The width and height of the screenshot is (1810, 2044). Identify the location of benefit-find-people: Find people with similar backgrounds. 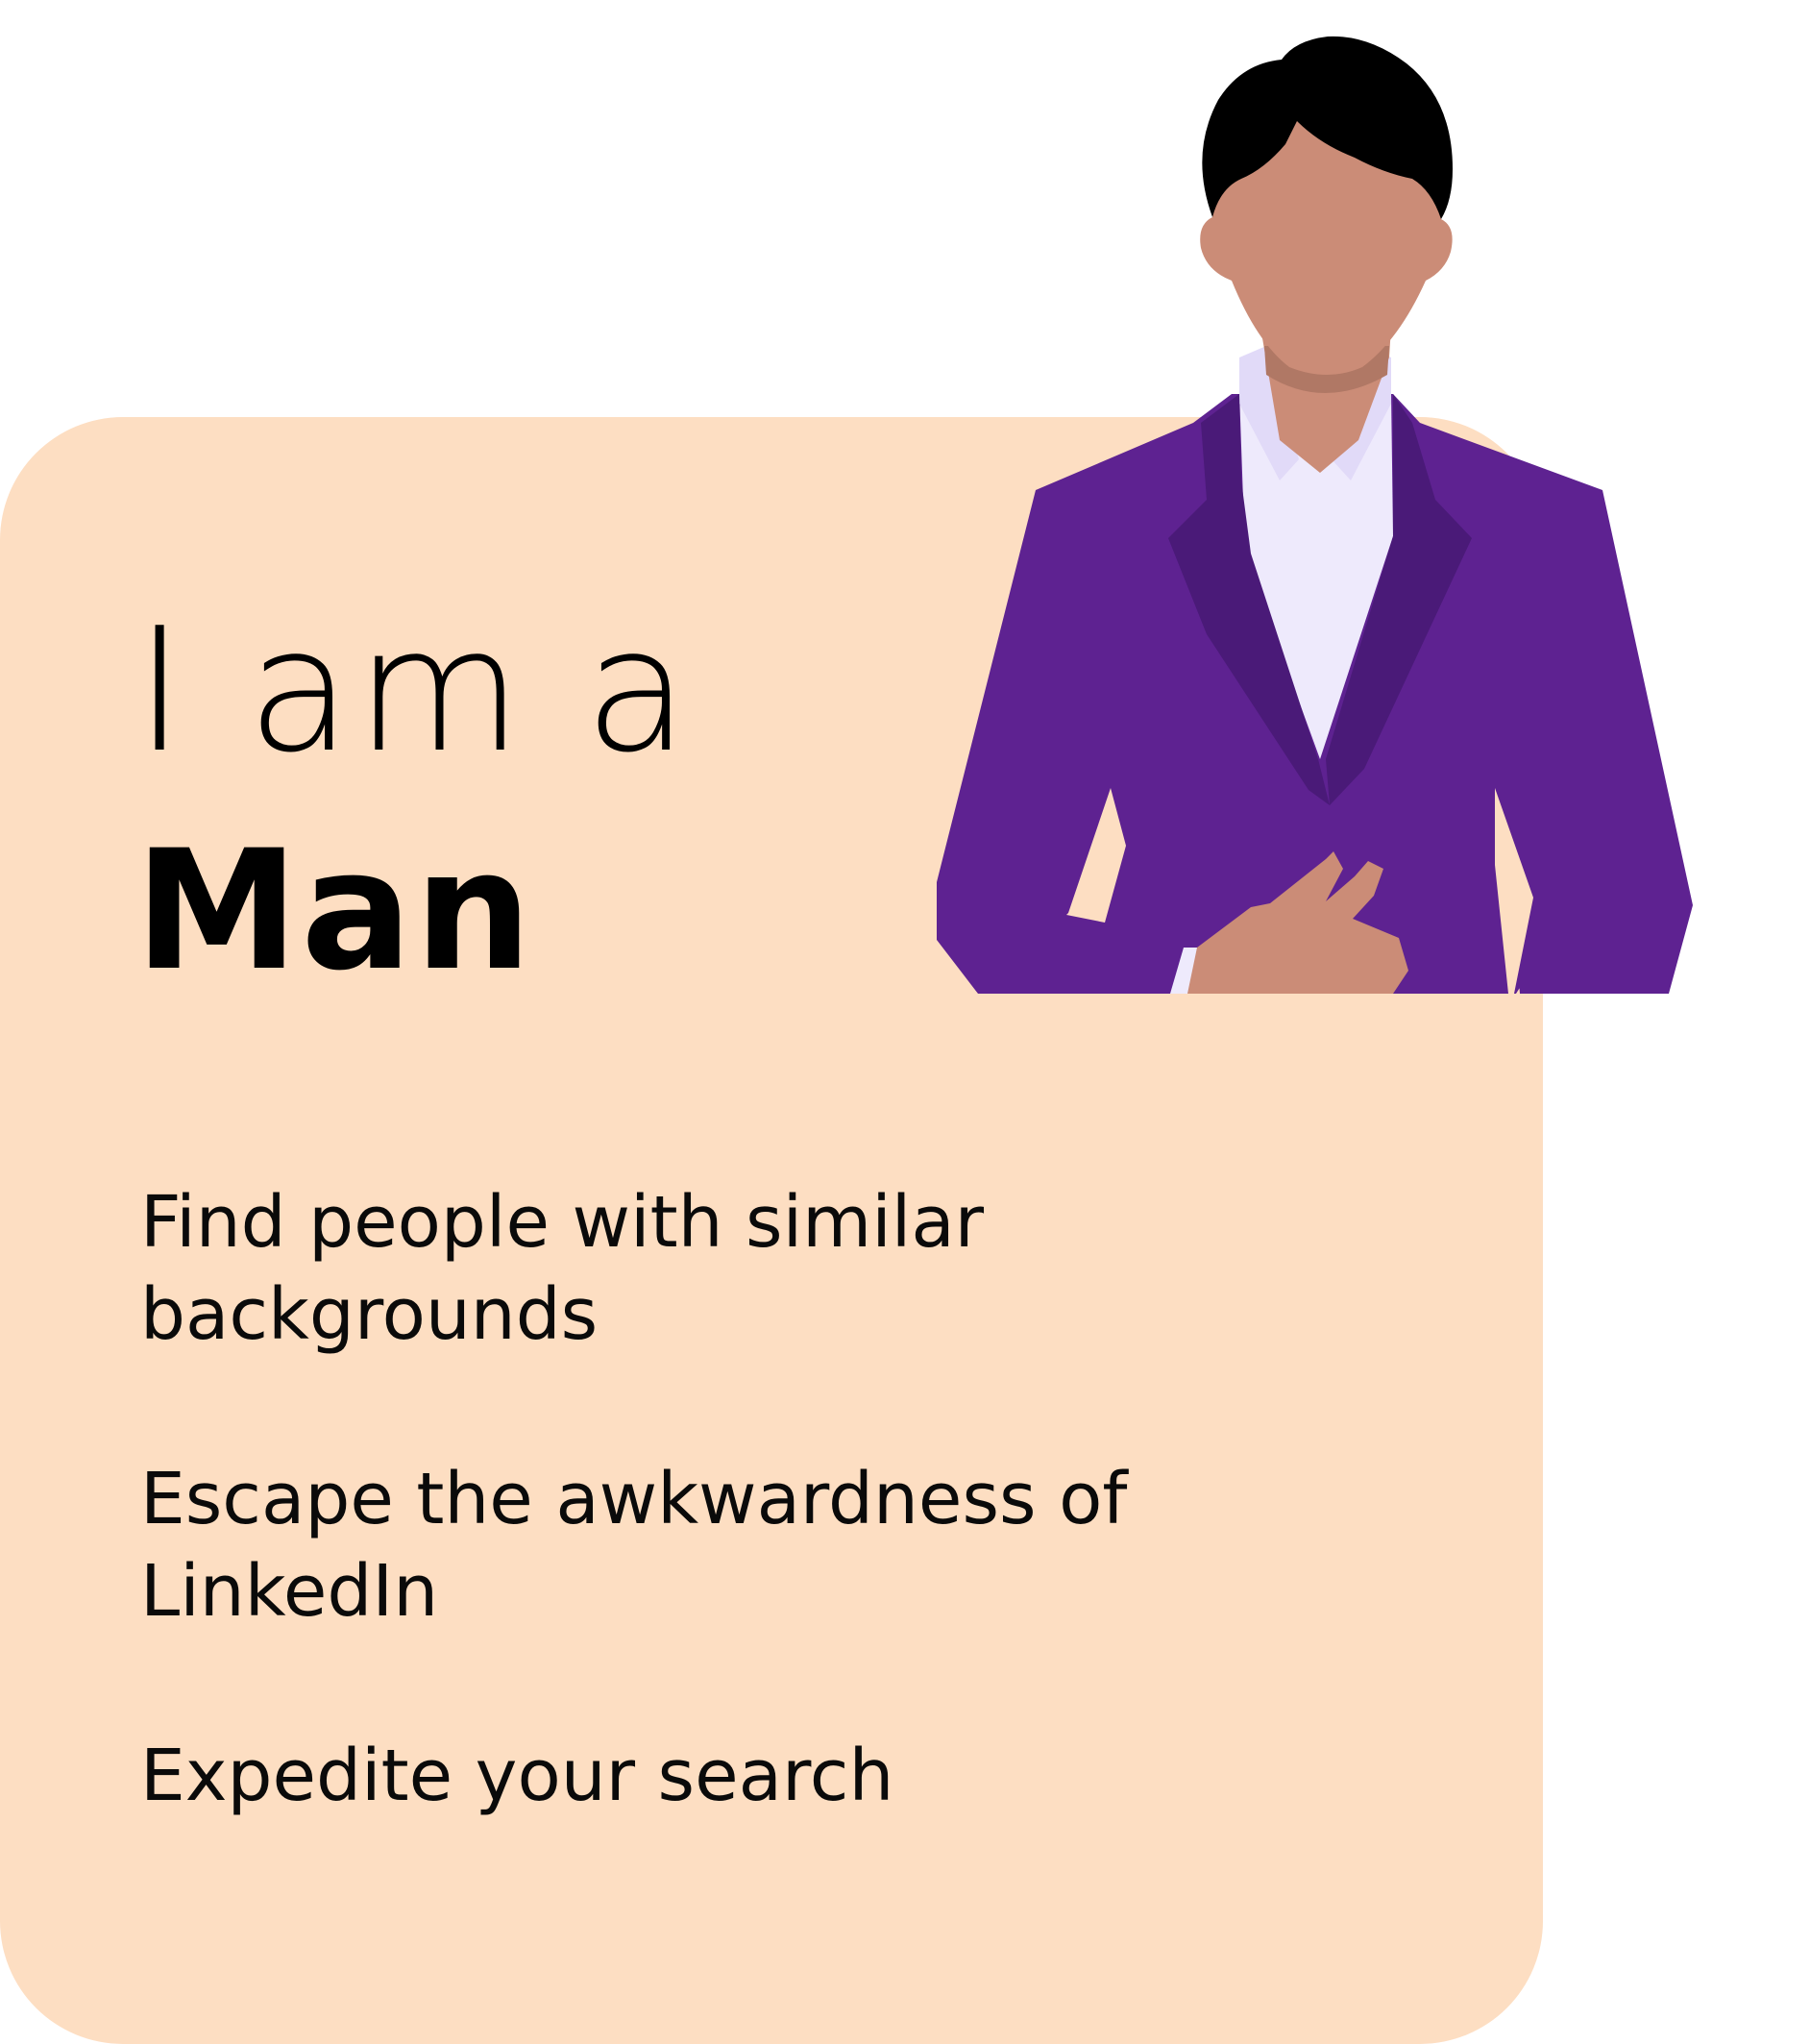
(562, 1268).